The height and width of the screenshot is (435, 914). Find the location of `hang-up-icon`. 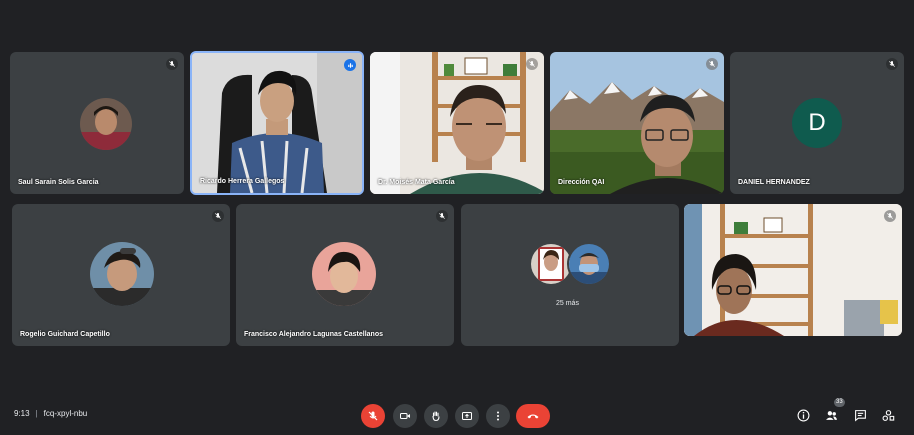

hang-up-icon is located at coordinates (533, 416).